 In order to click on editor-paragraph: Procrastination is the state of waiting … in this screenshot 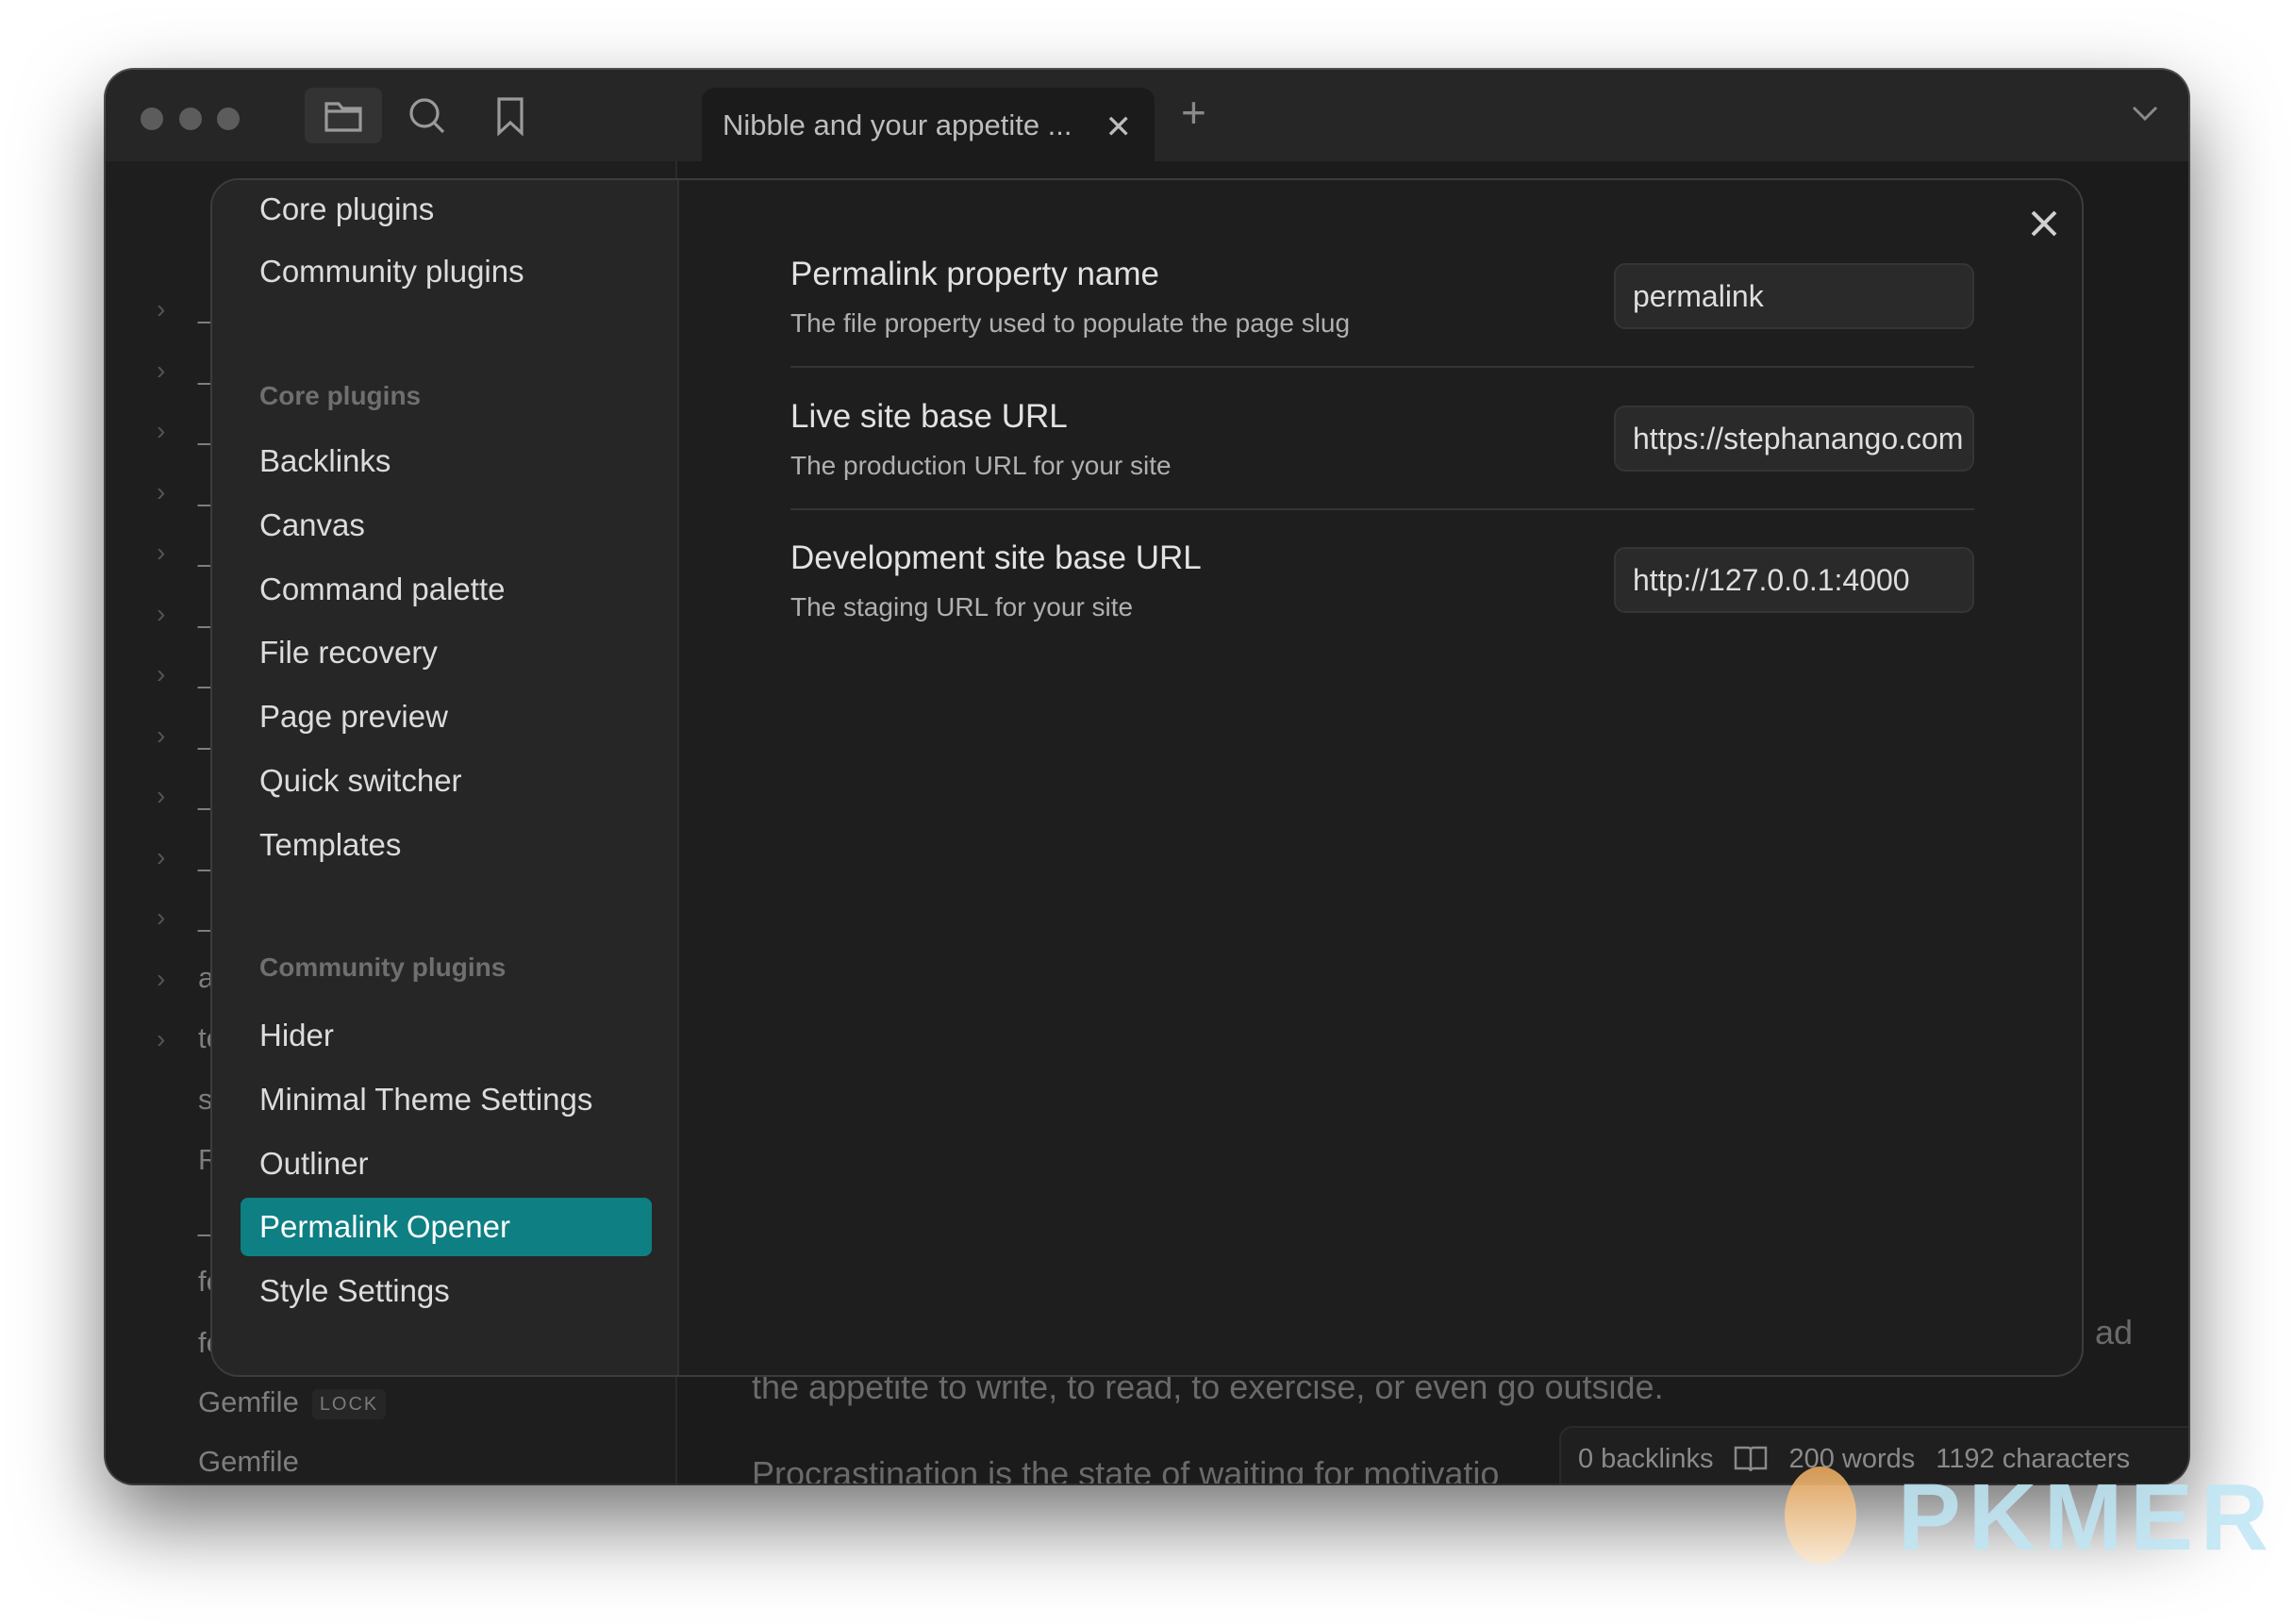, I will do `click(1126, 1468)`.